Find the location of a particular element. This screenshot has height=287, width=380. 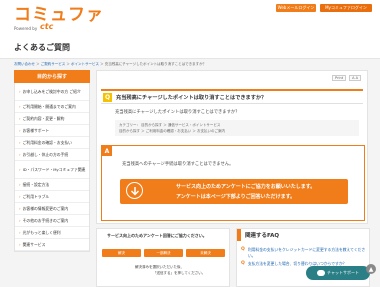

sidebar-item-label: お申し込みをご検討中の方 ご紹介 is located at coordinates (51, 91).